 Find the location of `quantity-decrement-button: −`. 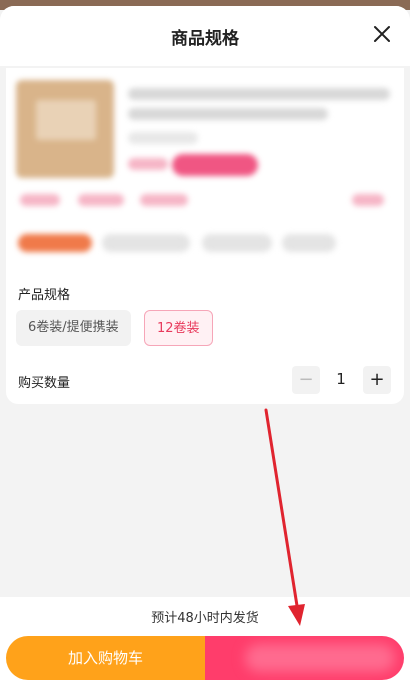

quantity-decrement-button: − is located at coordinates (306, 380).